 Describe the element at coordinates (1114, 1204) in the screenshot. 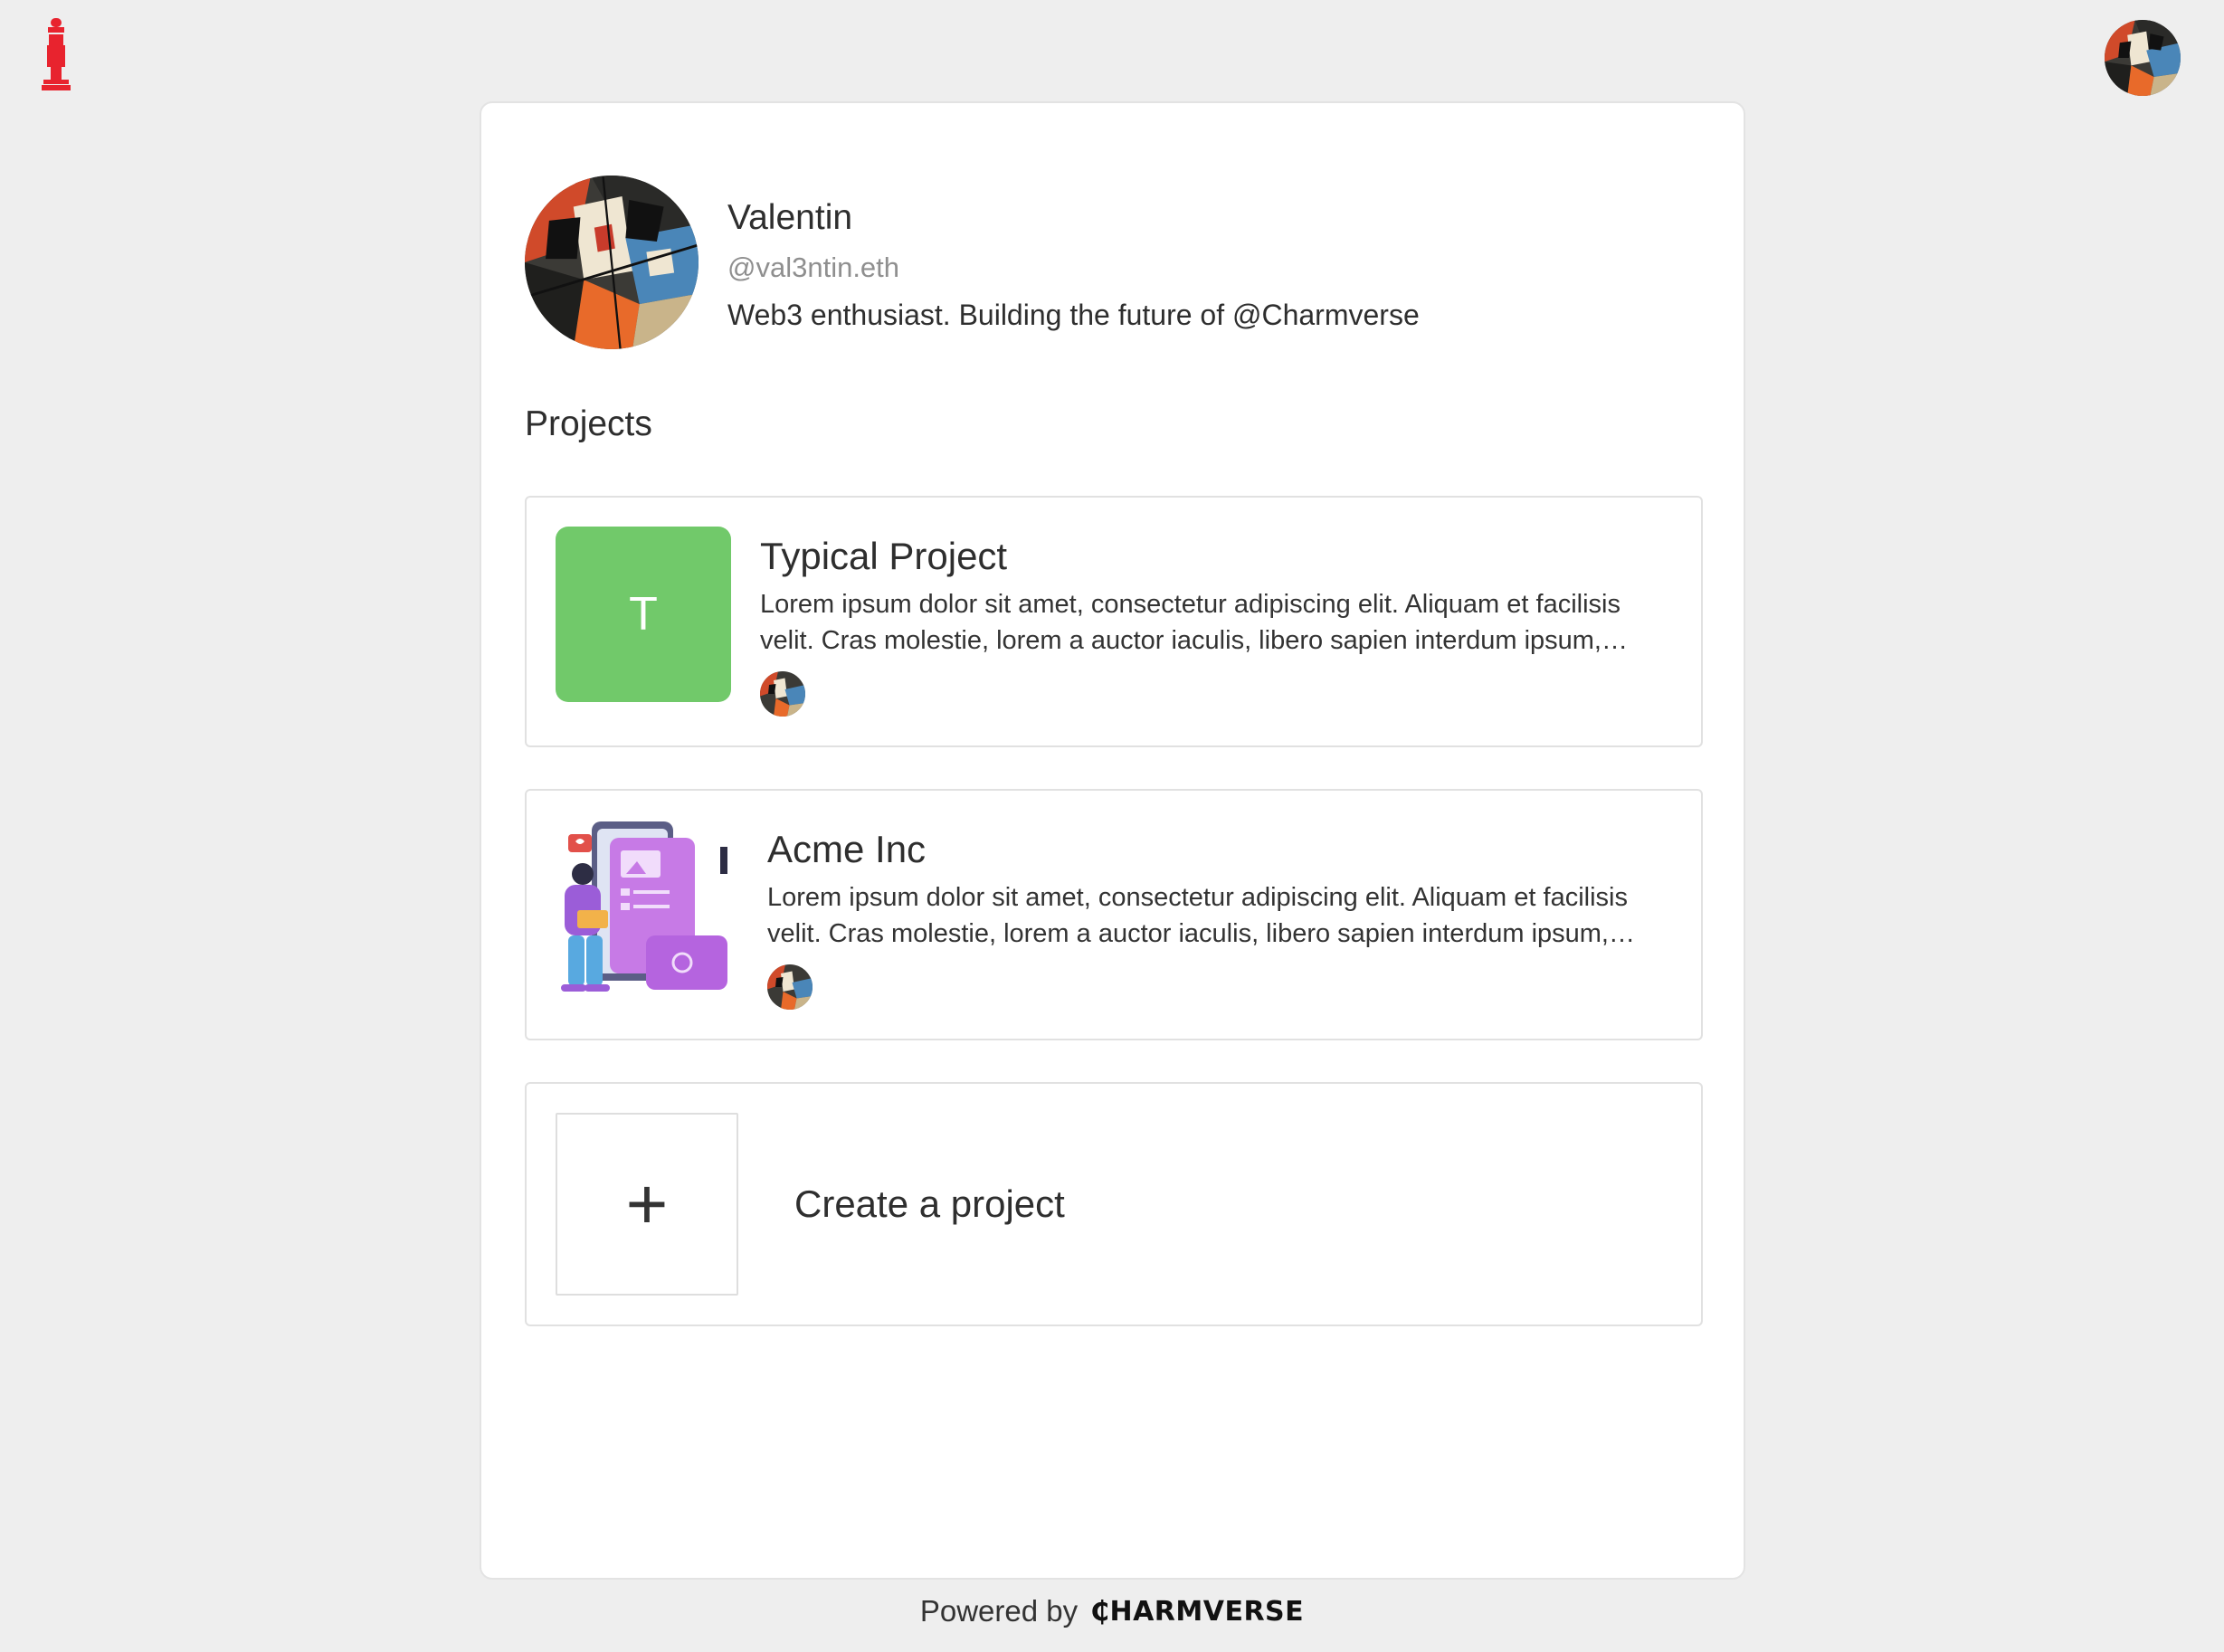

I see `create-project-card: + Create a project` at that location.